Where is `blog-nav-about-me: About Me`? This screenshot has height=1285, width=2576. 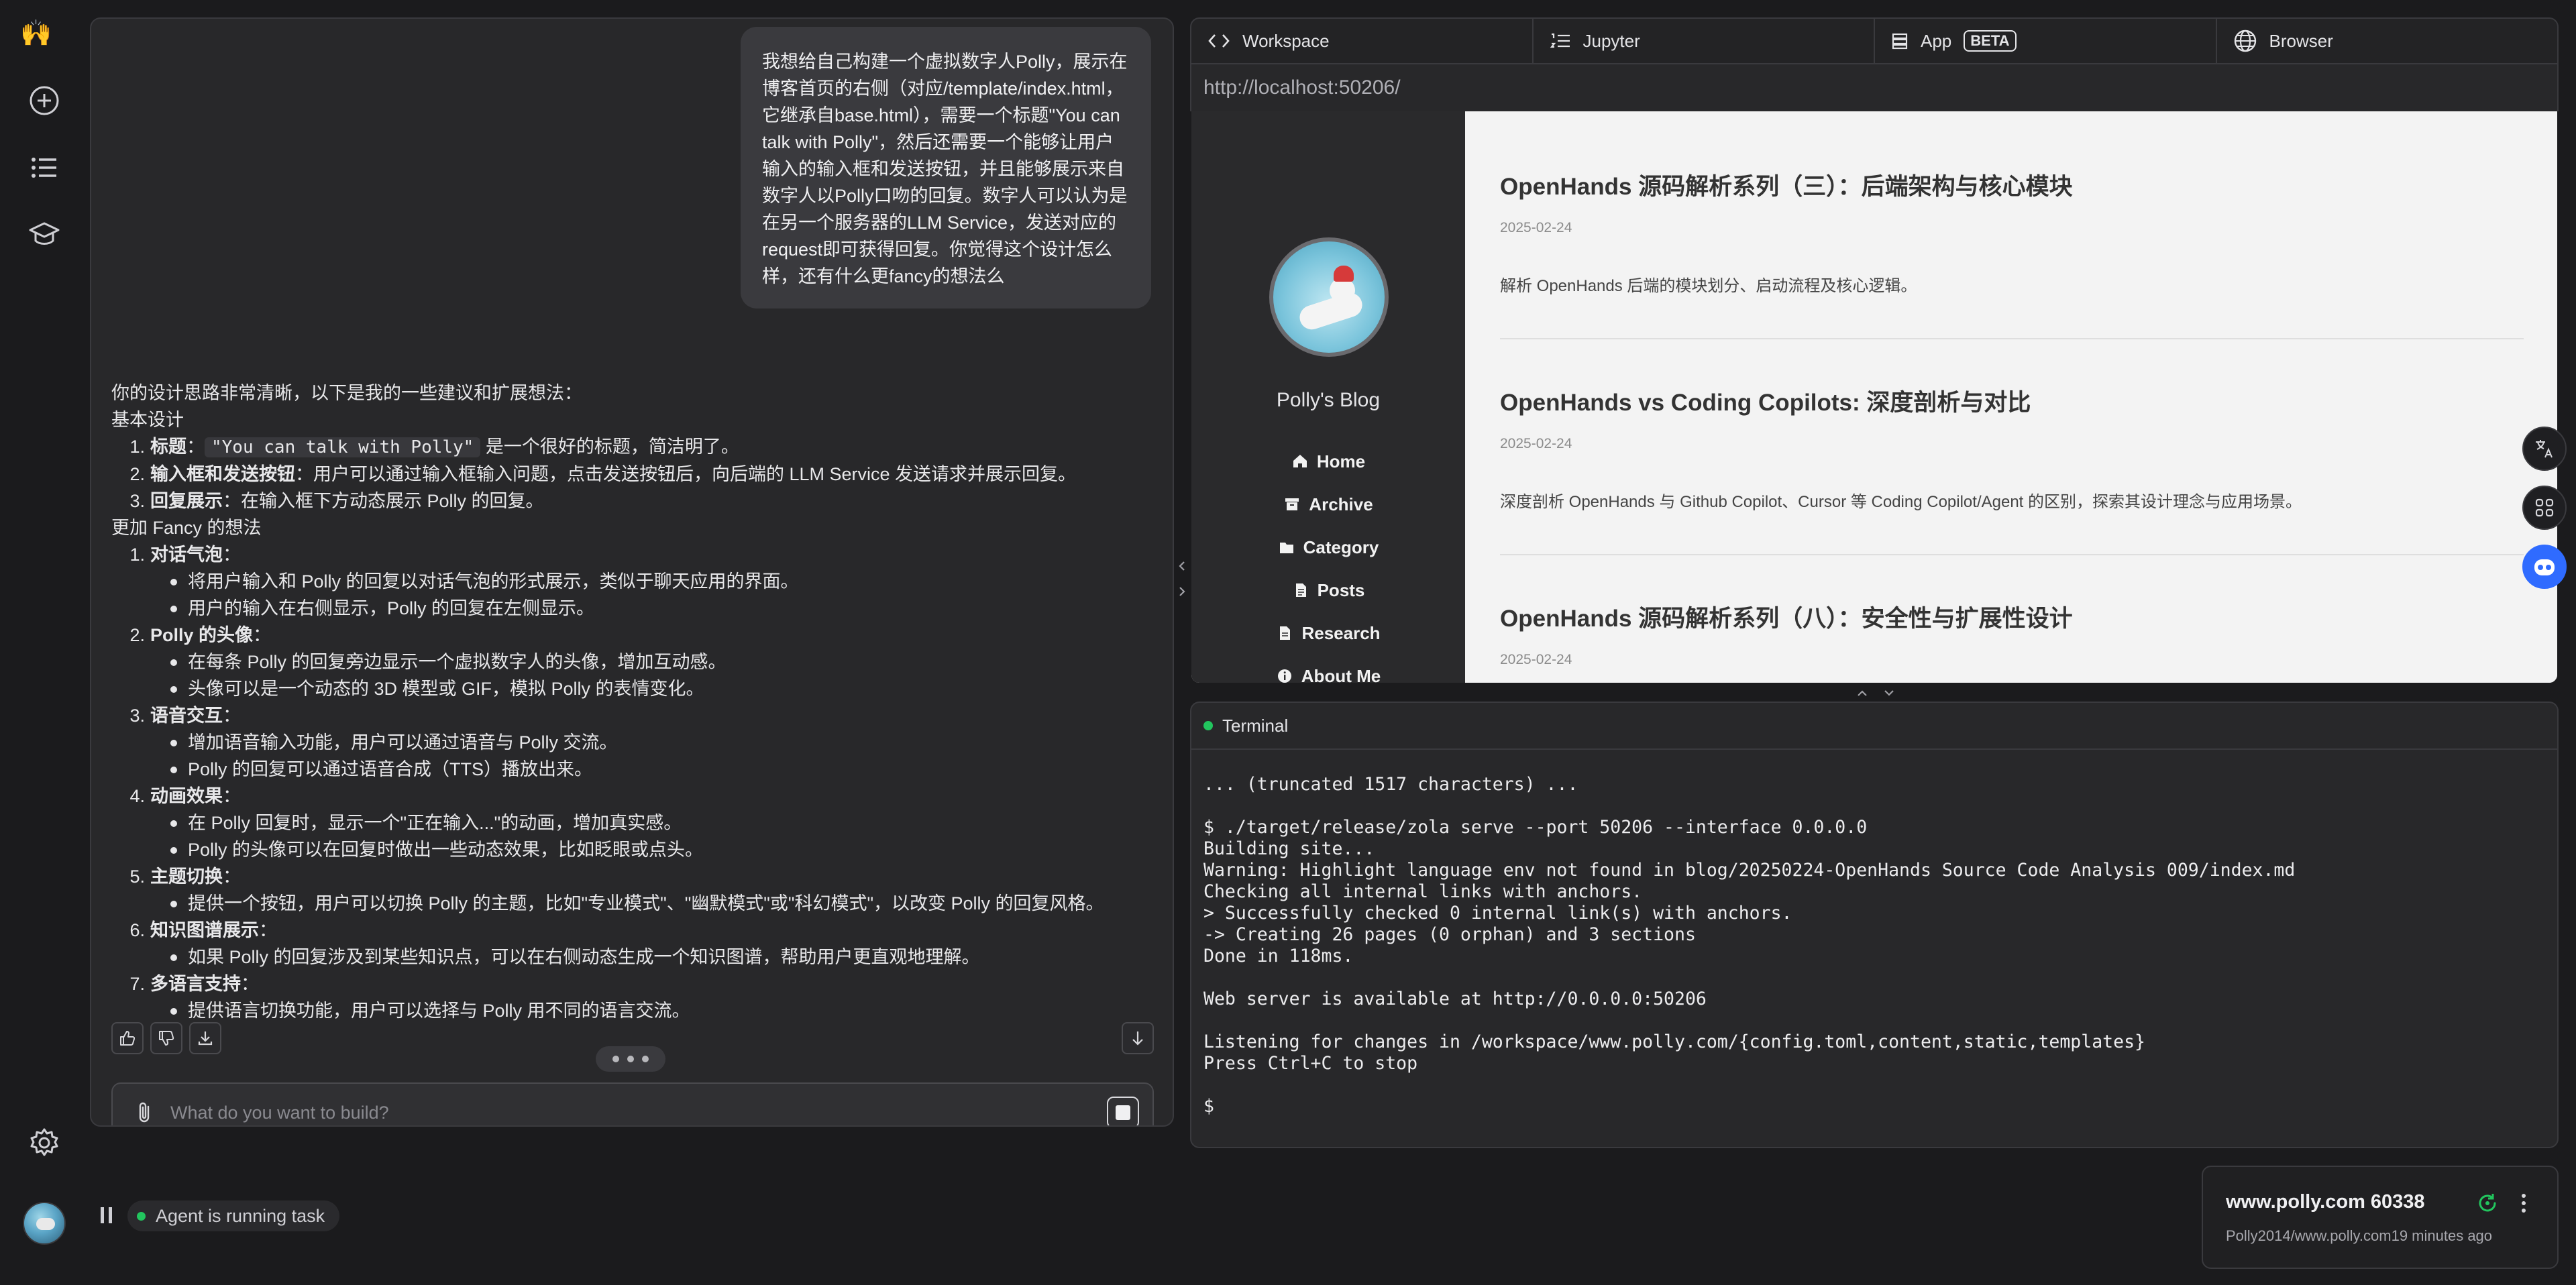
blog-nav-about-me: About Me is located at coordinates (1328, 669).